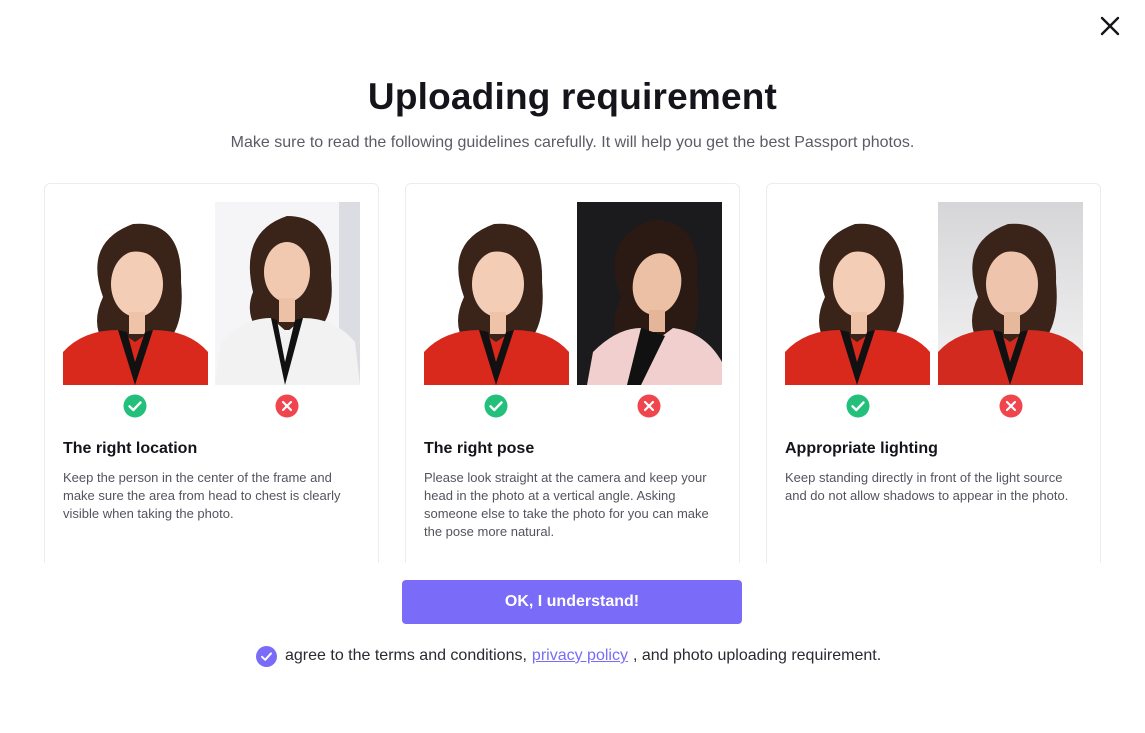  Describe the element at coordinates (406, 655) in the screenshot. I see `agreement-text-prefix: agree to the terms and conditions,` at that location.